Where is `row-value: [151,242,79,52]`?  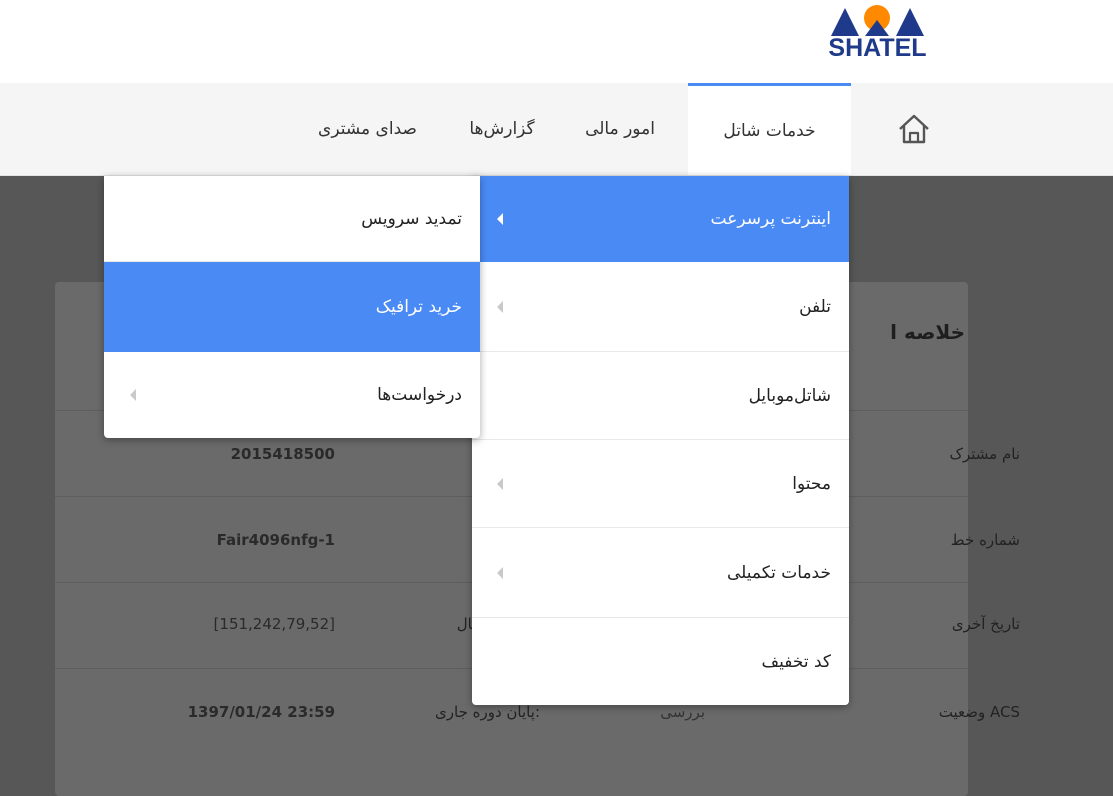
row-value: [151,242,79,52] is located at coordinates (274, 624).